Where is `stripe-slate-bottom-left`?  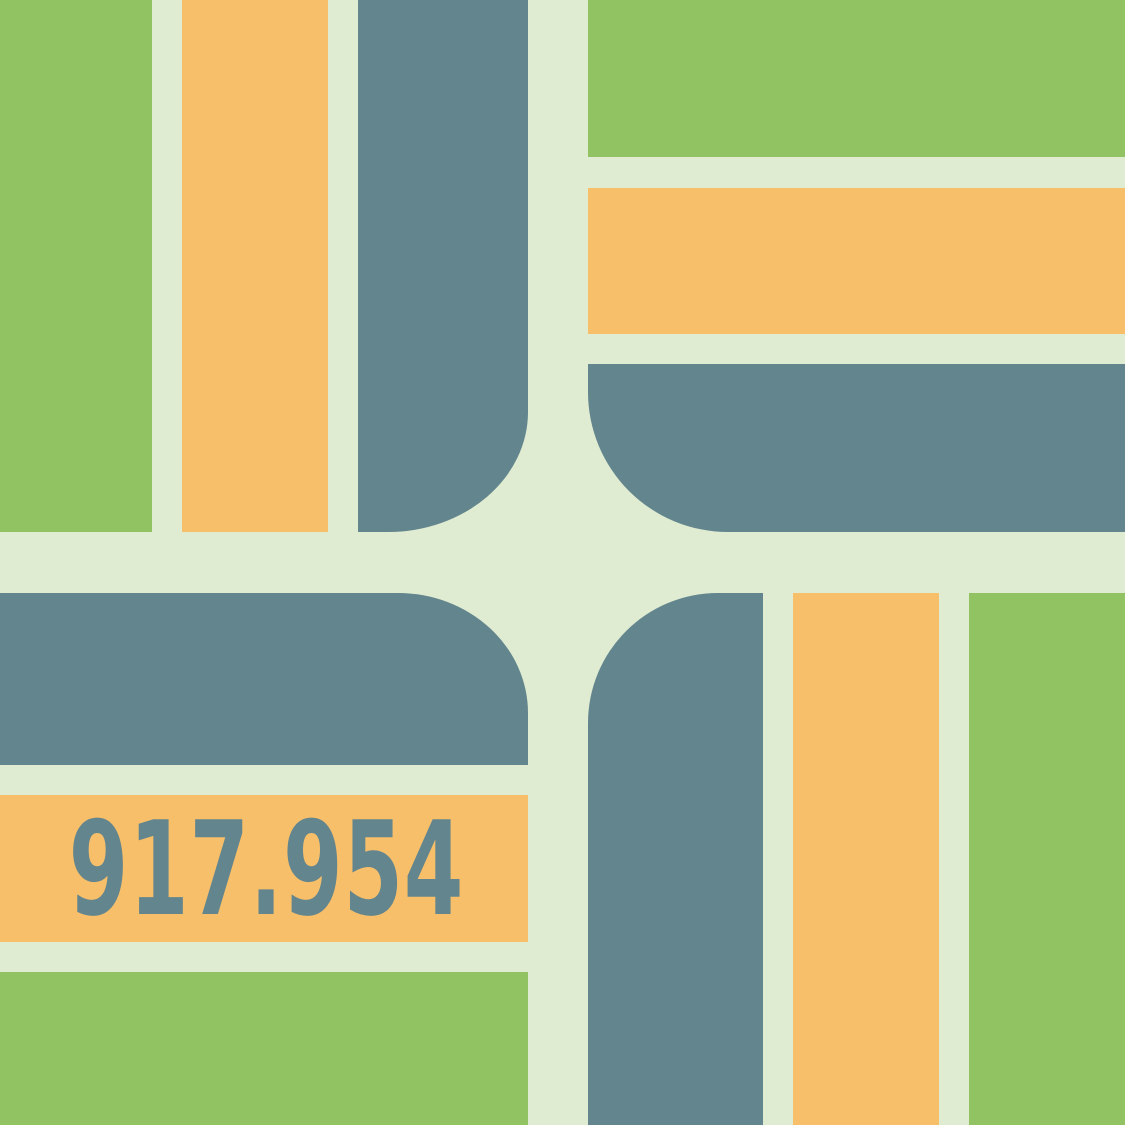 stripe-slate-bottom-left is located at coordinates (264, 679).